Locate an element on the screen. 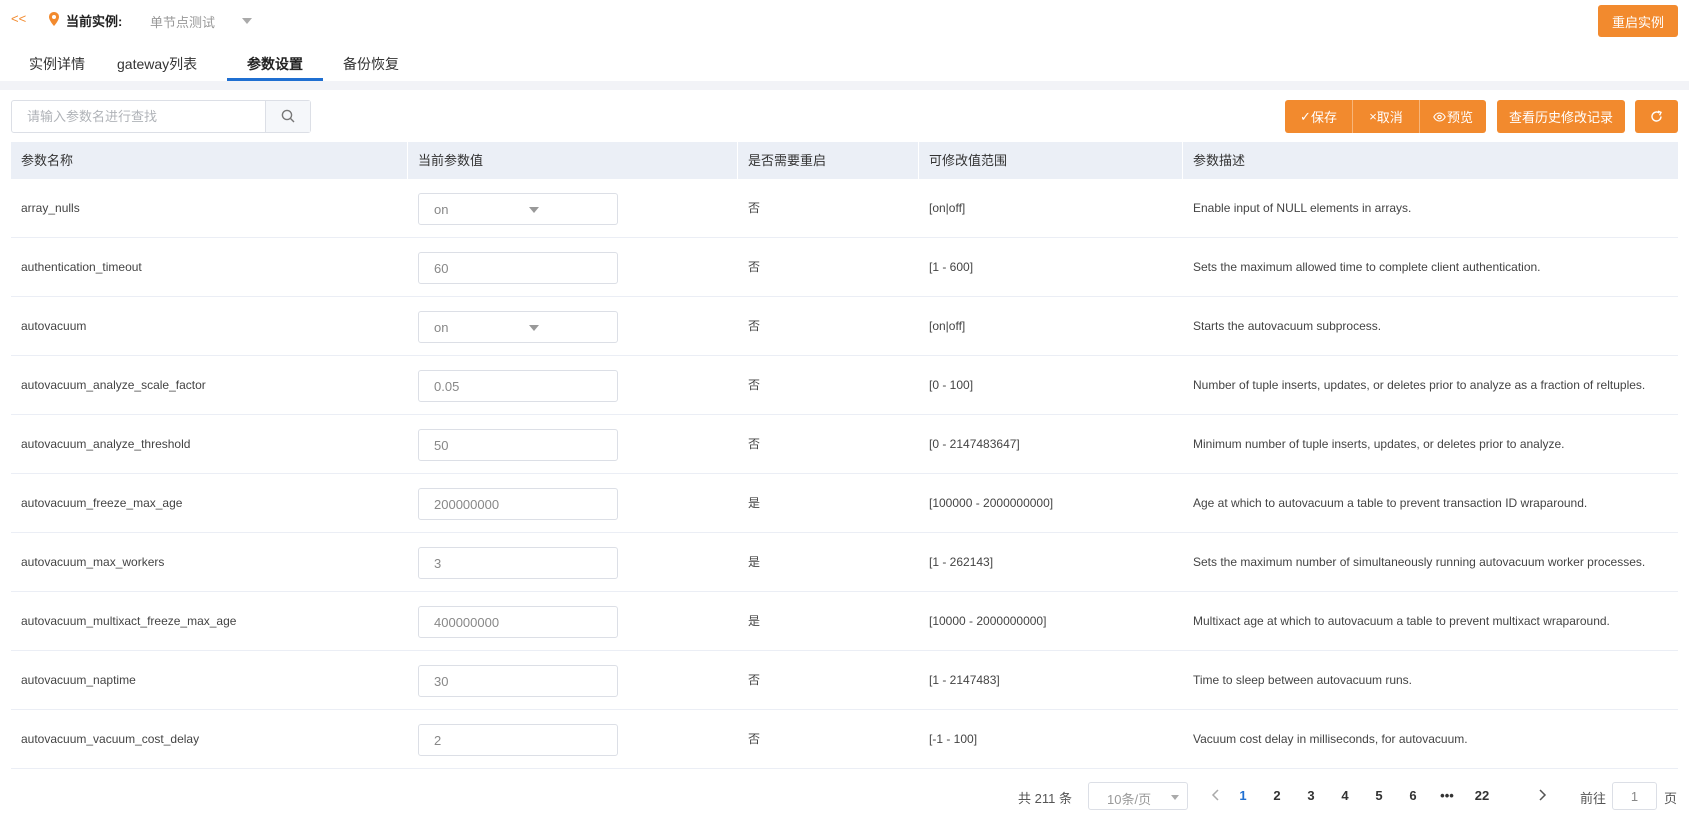  cancel-button: × 取消 is located at coordinates (1385, 116).